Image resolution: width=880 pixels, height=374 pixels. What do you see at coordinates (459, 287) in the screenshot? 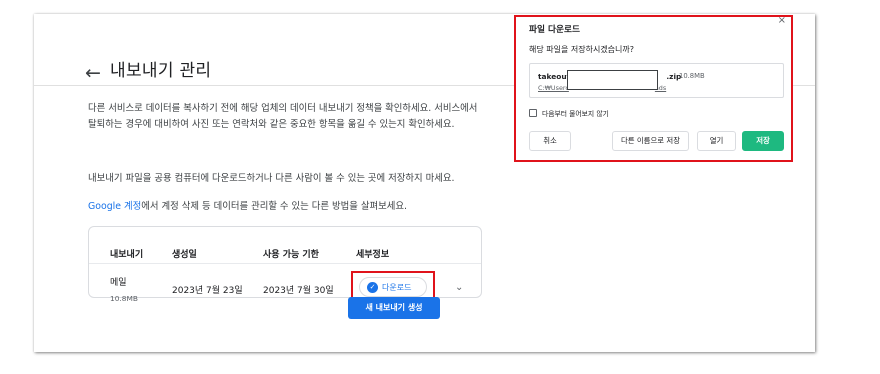
I see `chevron-down-icon: ⌄` at bounding box center [459, 287].